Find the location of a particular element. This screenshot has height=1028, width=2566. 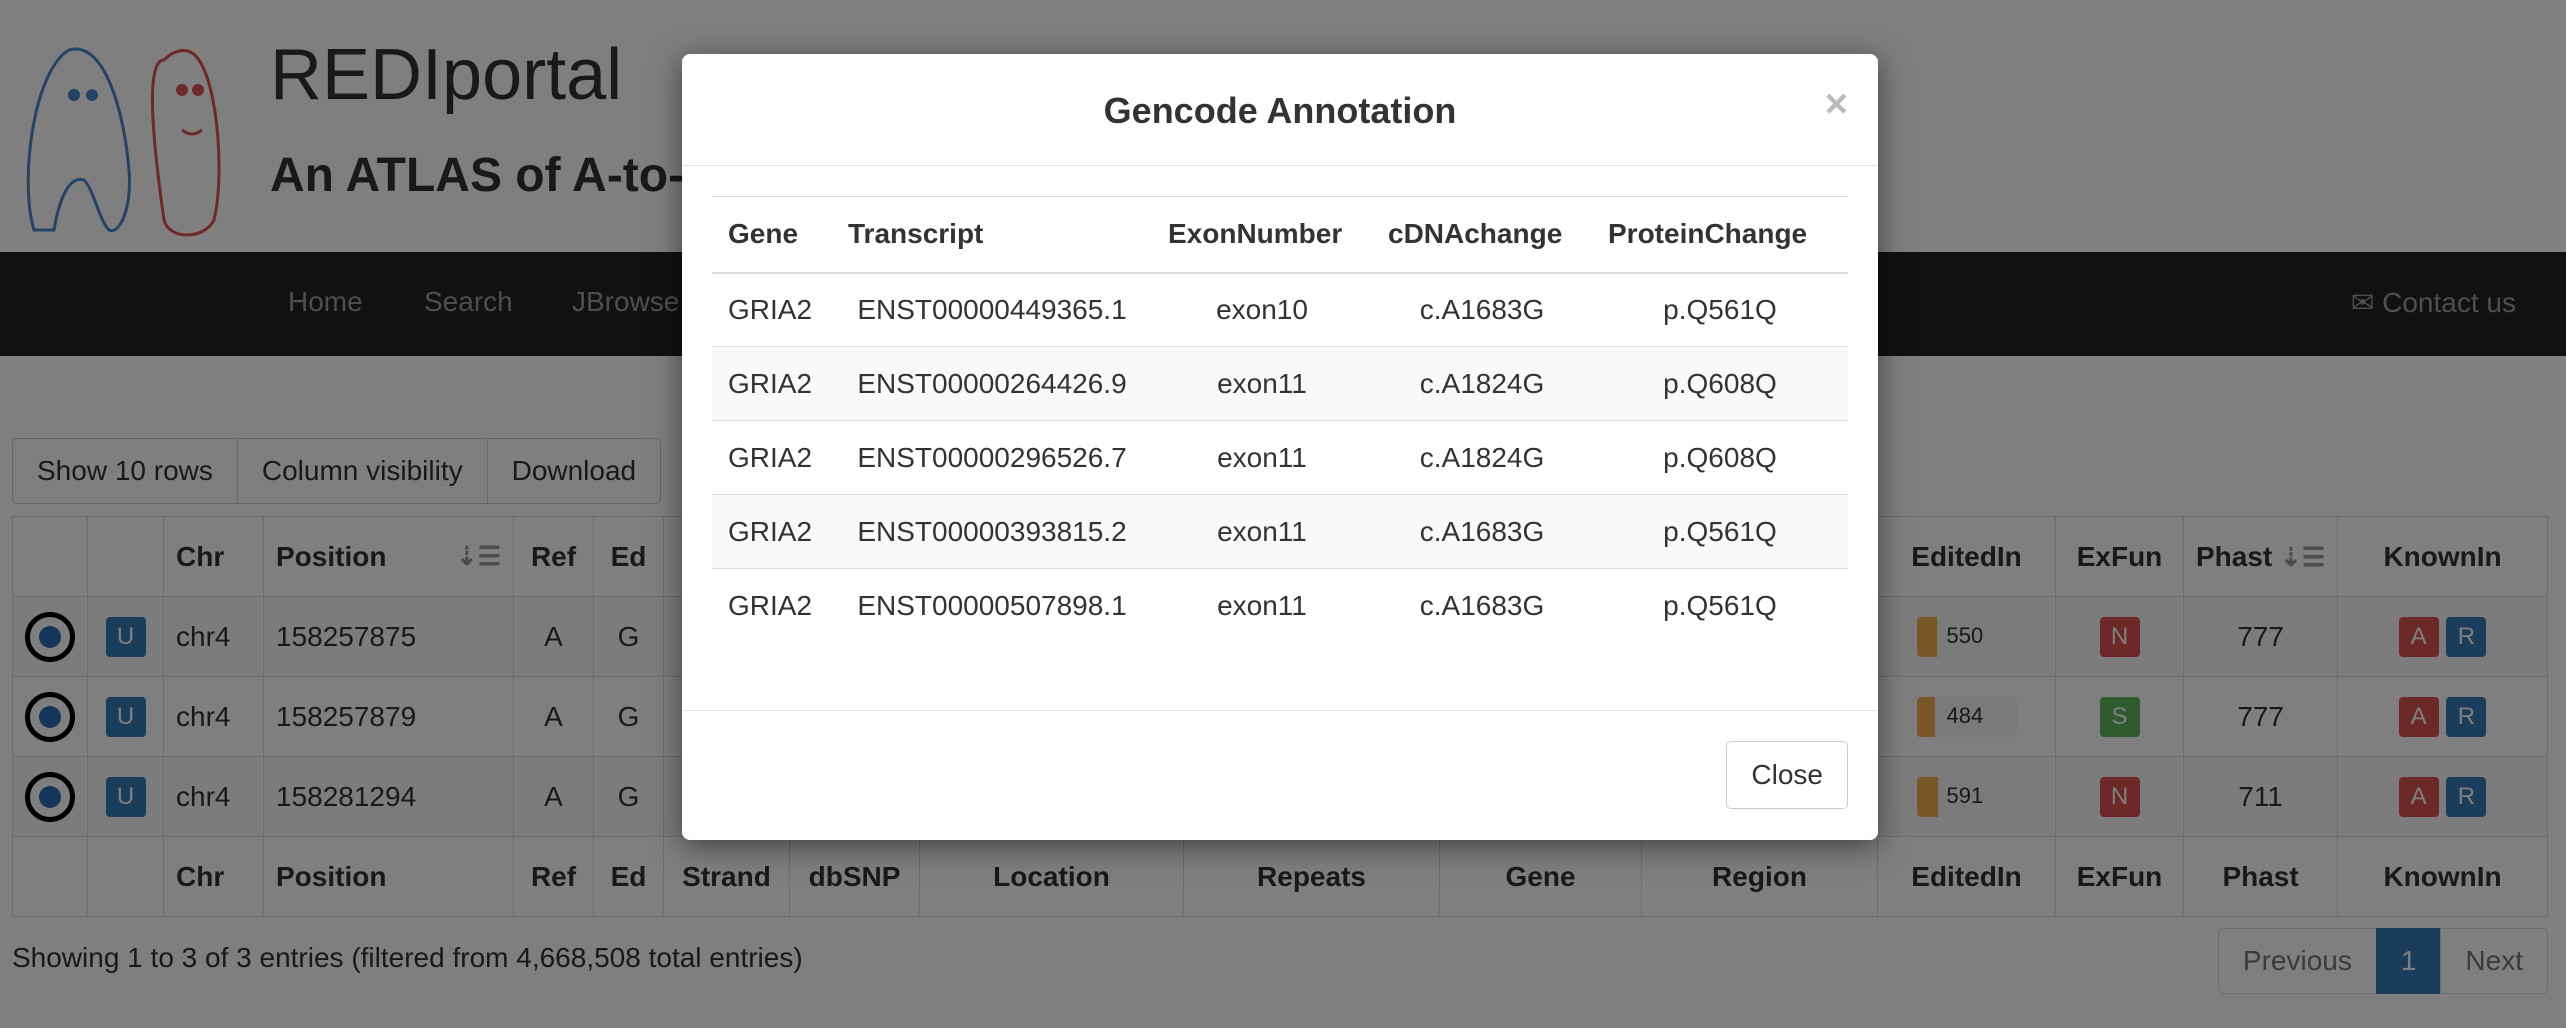

anno-header-exonnumber: ExonNumber is located at coordinates (1262, 235).